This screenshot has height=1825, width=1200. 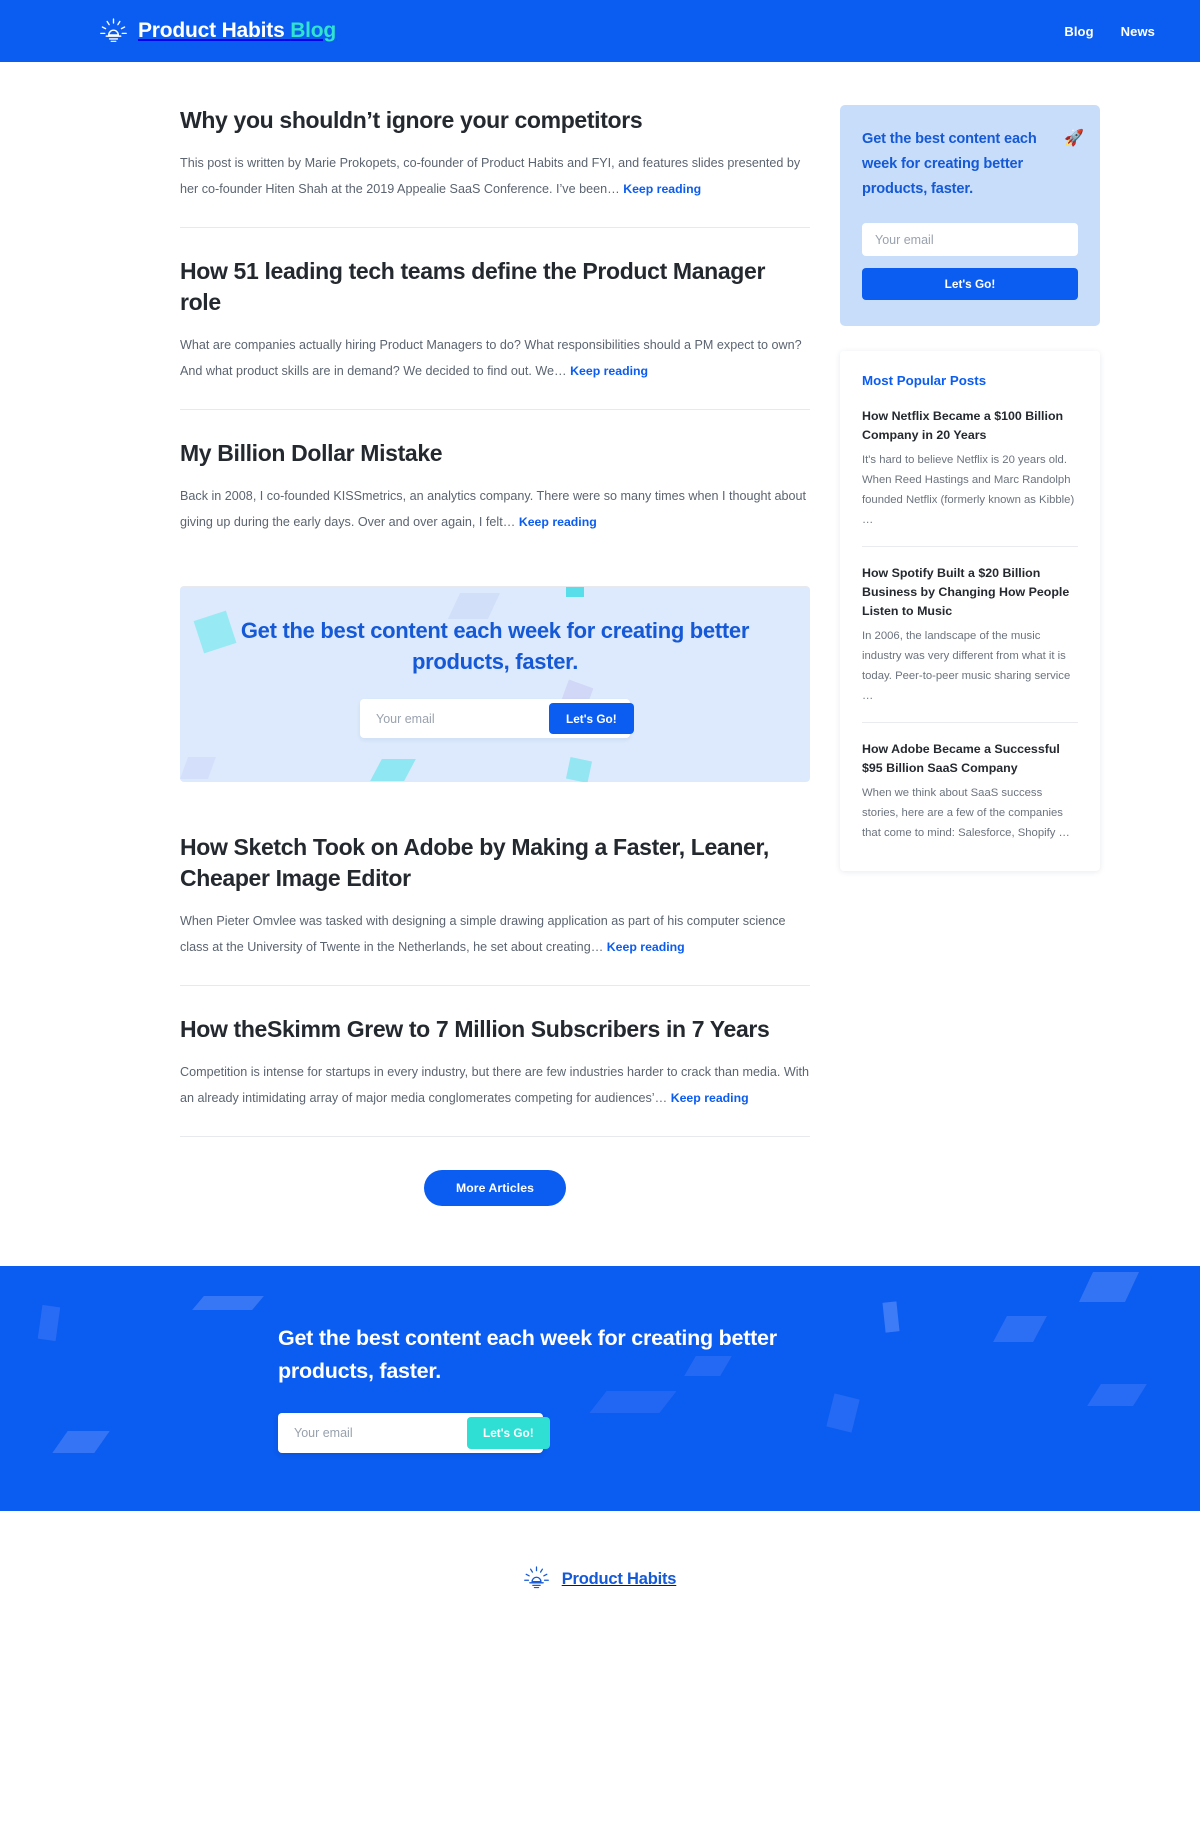 What do you see at coordinates (1074, 138) in the screenshot?
I see `rocket-emoji: 🚀` at bounding box center [1074, 138].